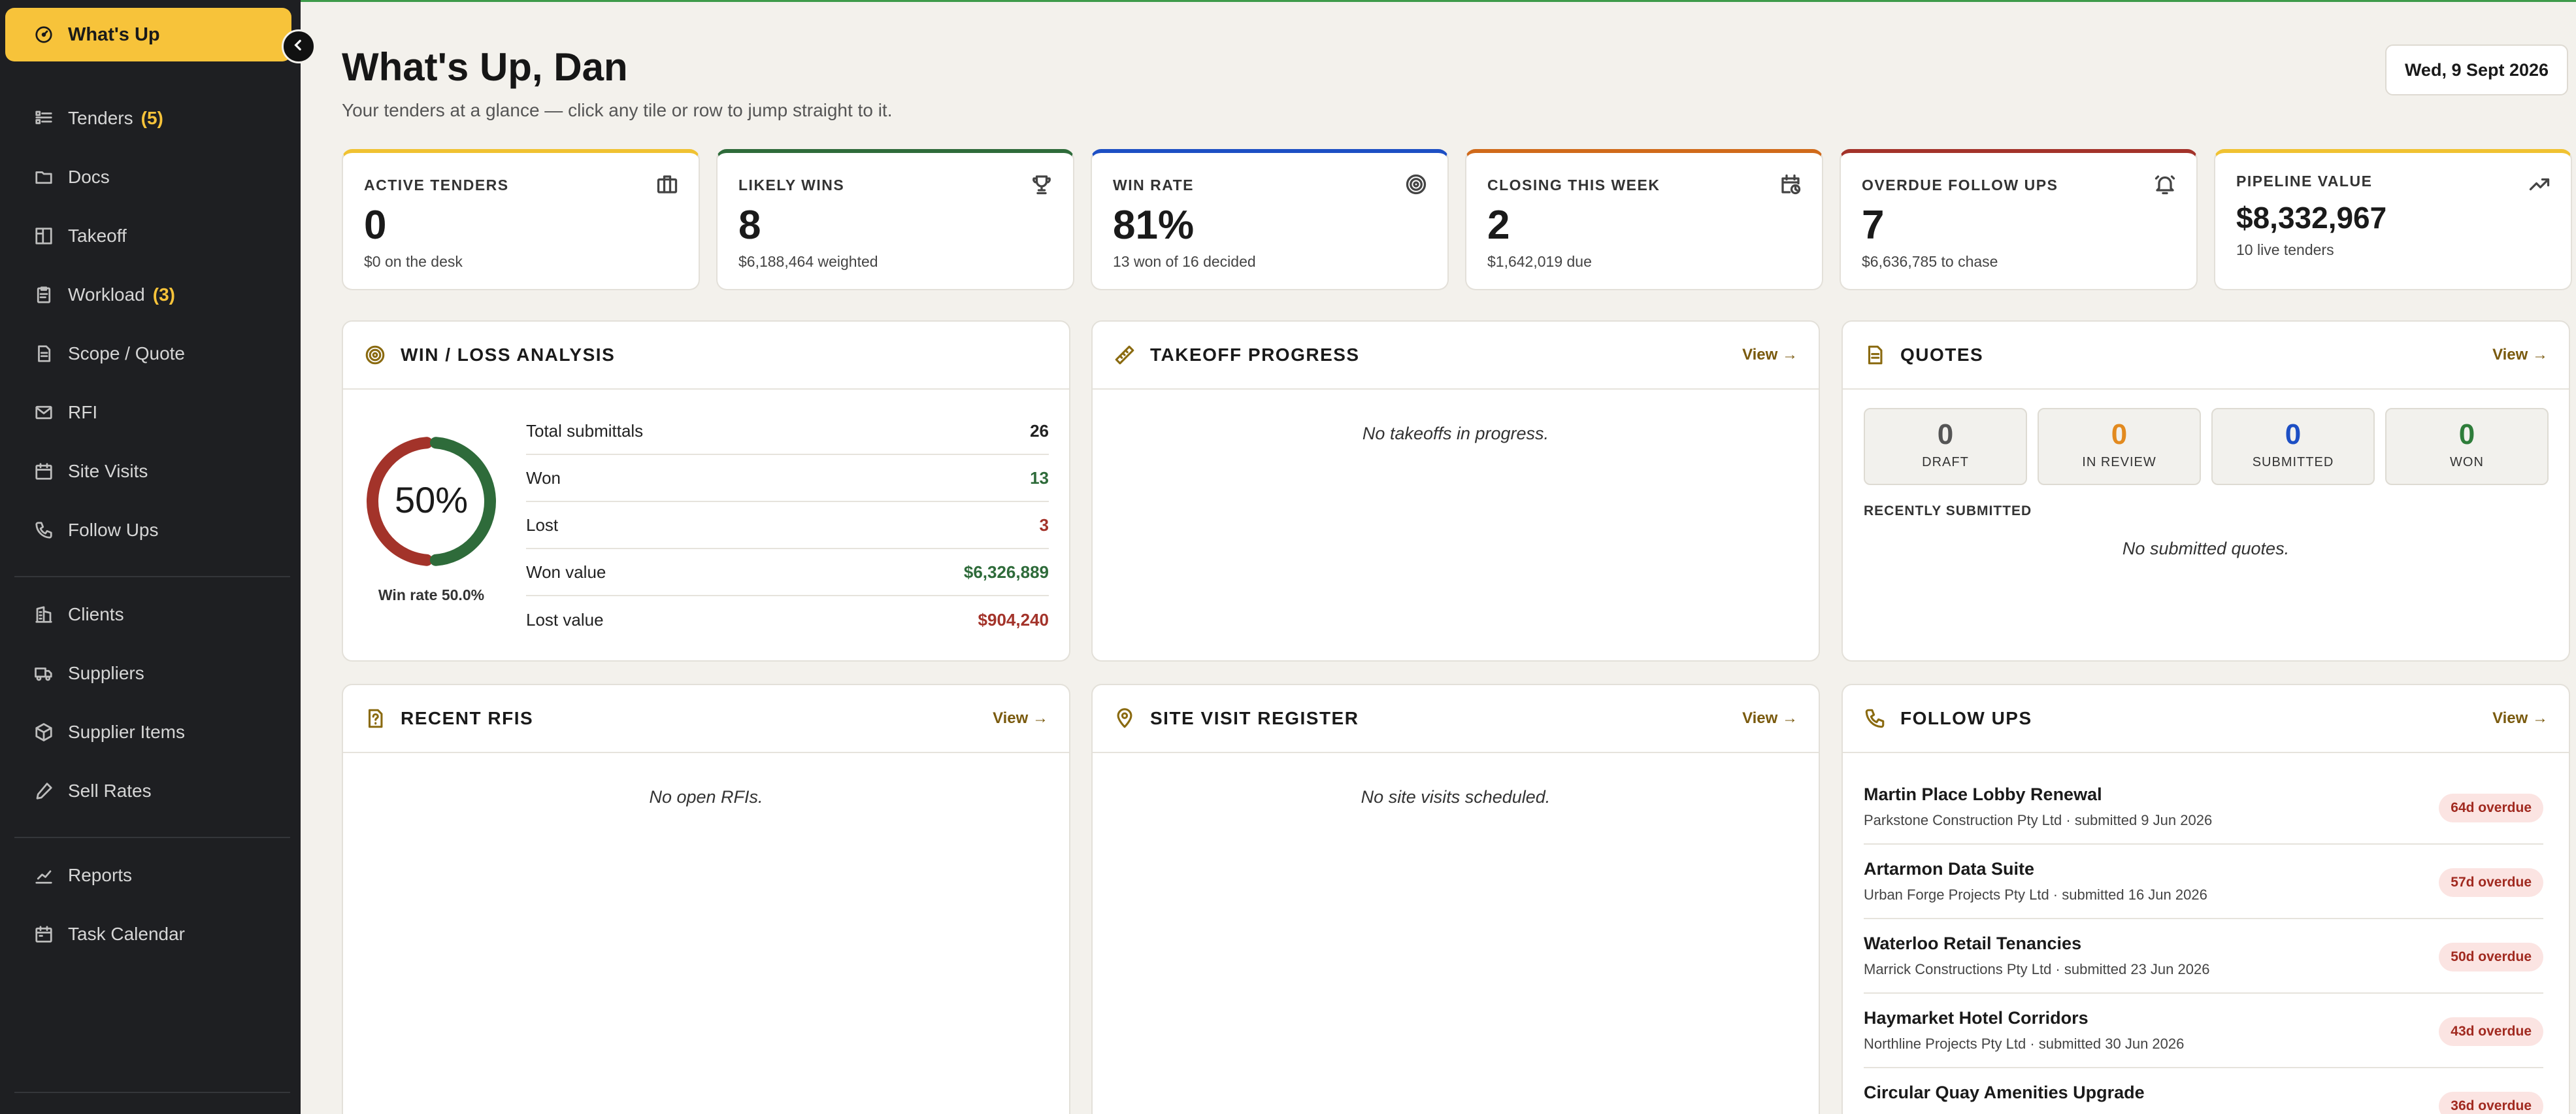 Image resolution: width=2576 pixels, height=1114 pixels. Describe the element at coordinates (2019, 220) in the screenshot. I see `tile-overdue-follow-ups: OVERDUE FOLLOW UPS 7 $6,636,785 to chase` at that location.